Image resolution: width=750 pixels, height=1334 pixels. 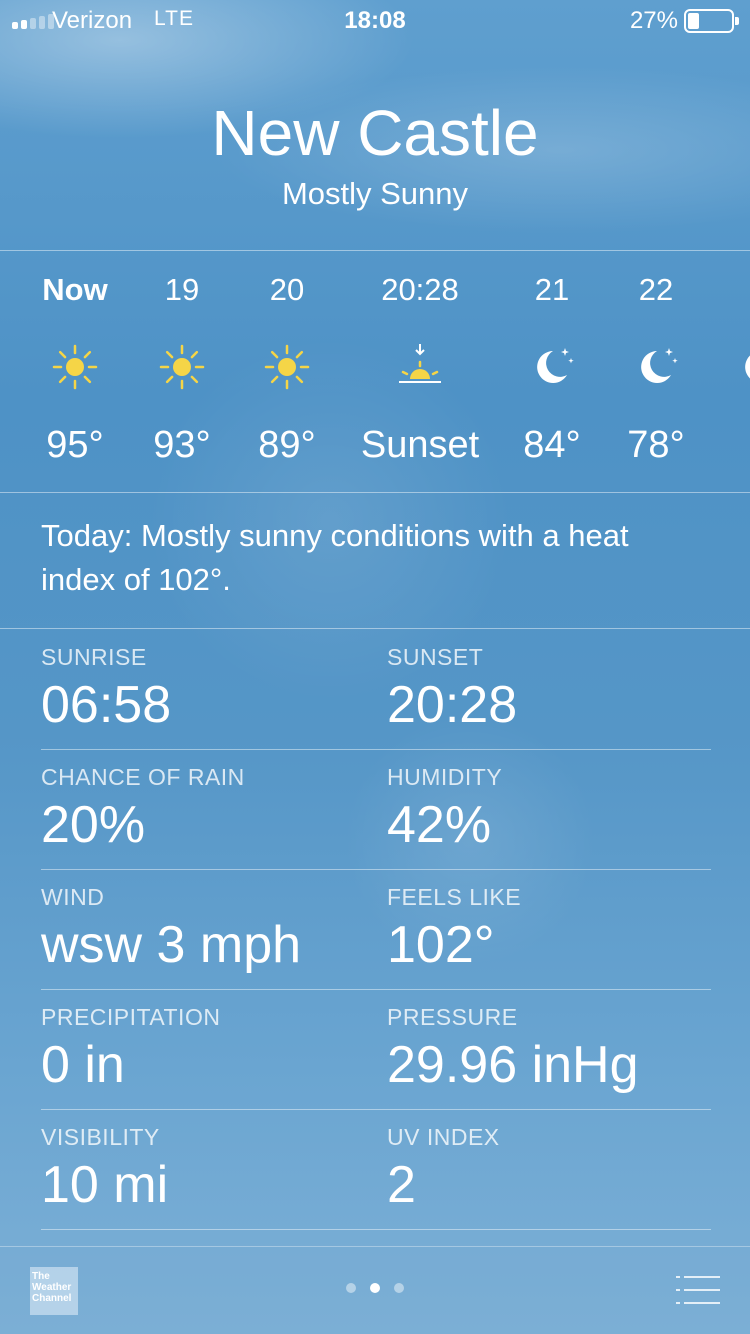 I want to click on detail-row: SUNRISE 06:58 SUNSET 20:28, so click(x=376, y=690).